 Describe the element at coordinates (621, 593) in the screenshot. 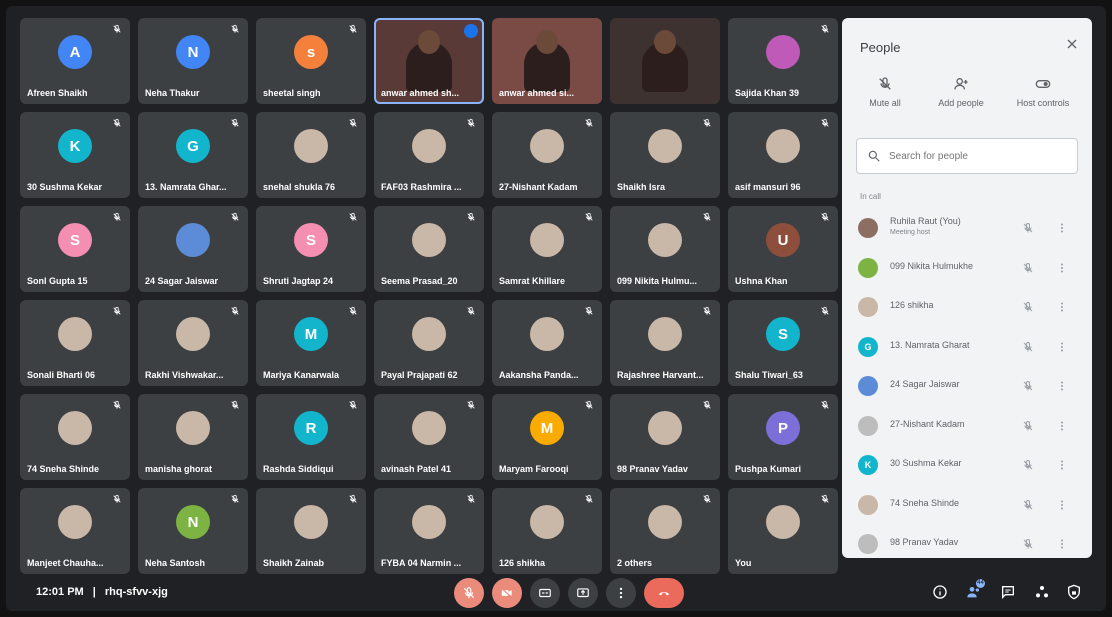

I see `more-options-button` at that location.